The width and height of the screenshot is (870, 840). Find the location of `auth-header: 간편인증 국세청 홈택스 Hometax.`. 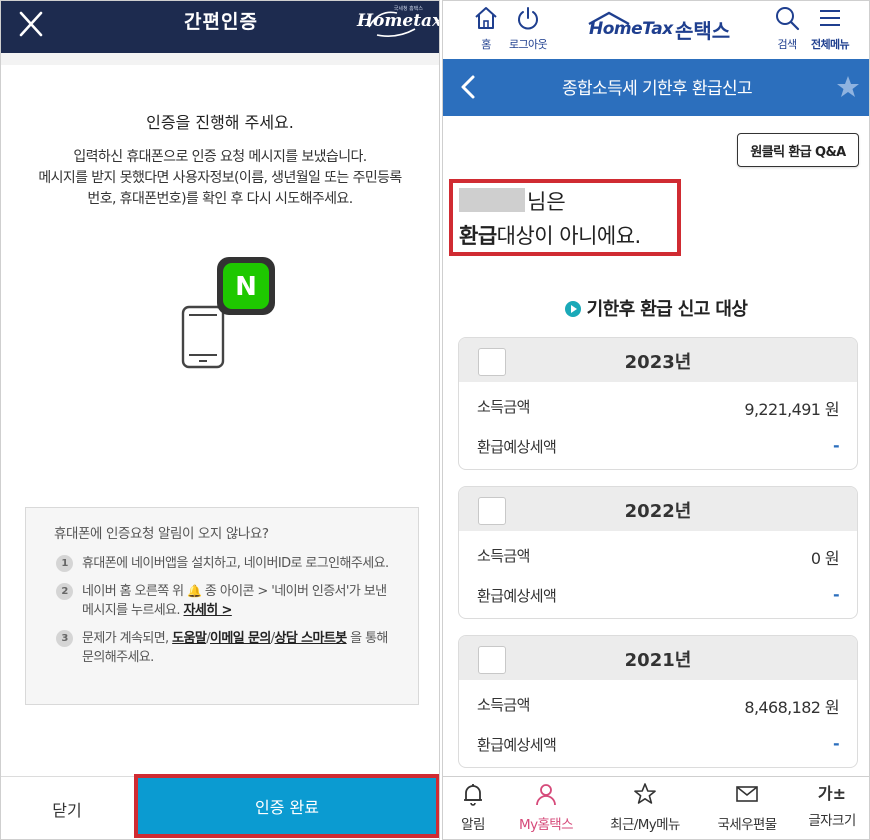

auth-header: 간편인증 국세청 홈택스 Hometax. is located at coordinates (220, 27).